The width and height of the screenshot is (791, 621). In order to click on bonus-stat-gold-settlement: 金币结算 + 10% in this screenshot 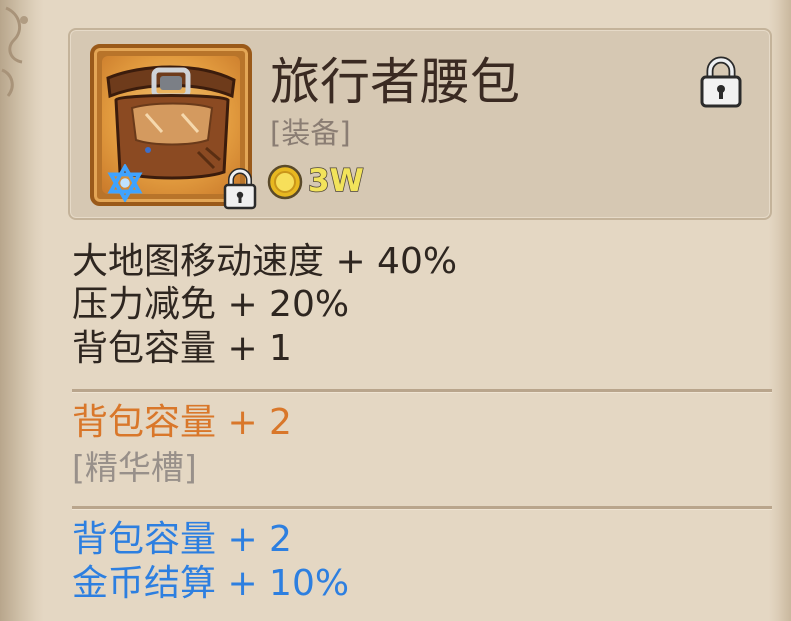, I will do `click(211, 583)`.